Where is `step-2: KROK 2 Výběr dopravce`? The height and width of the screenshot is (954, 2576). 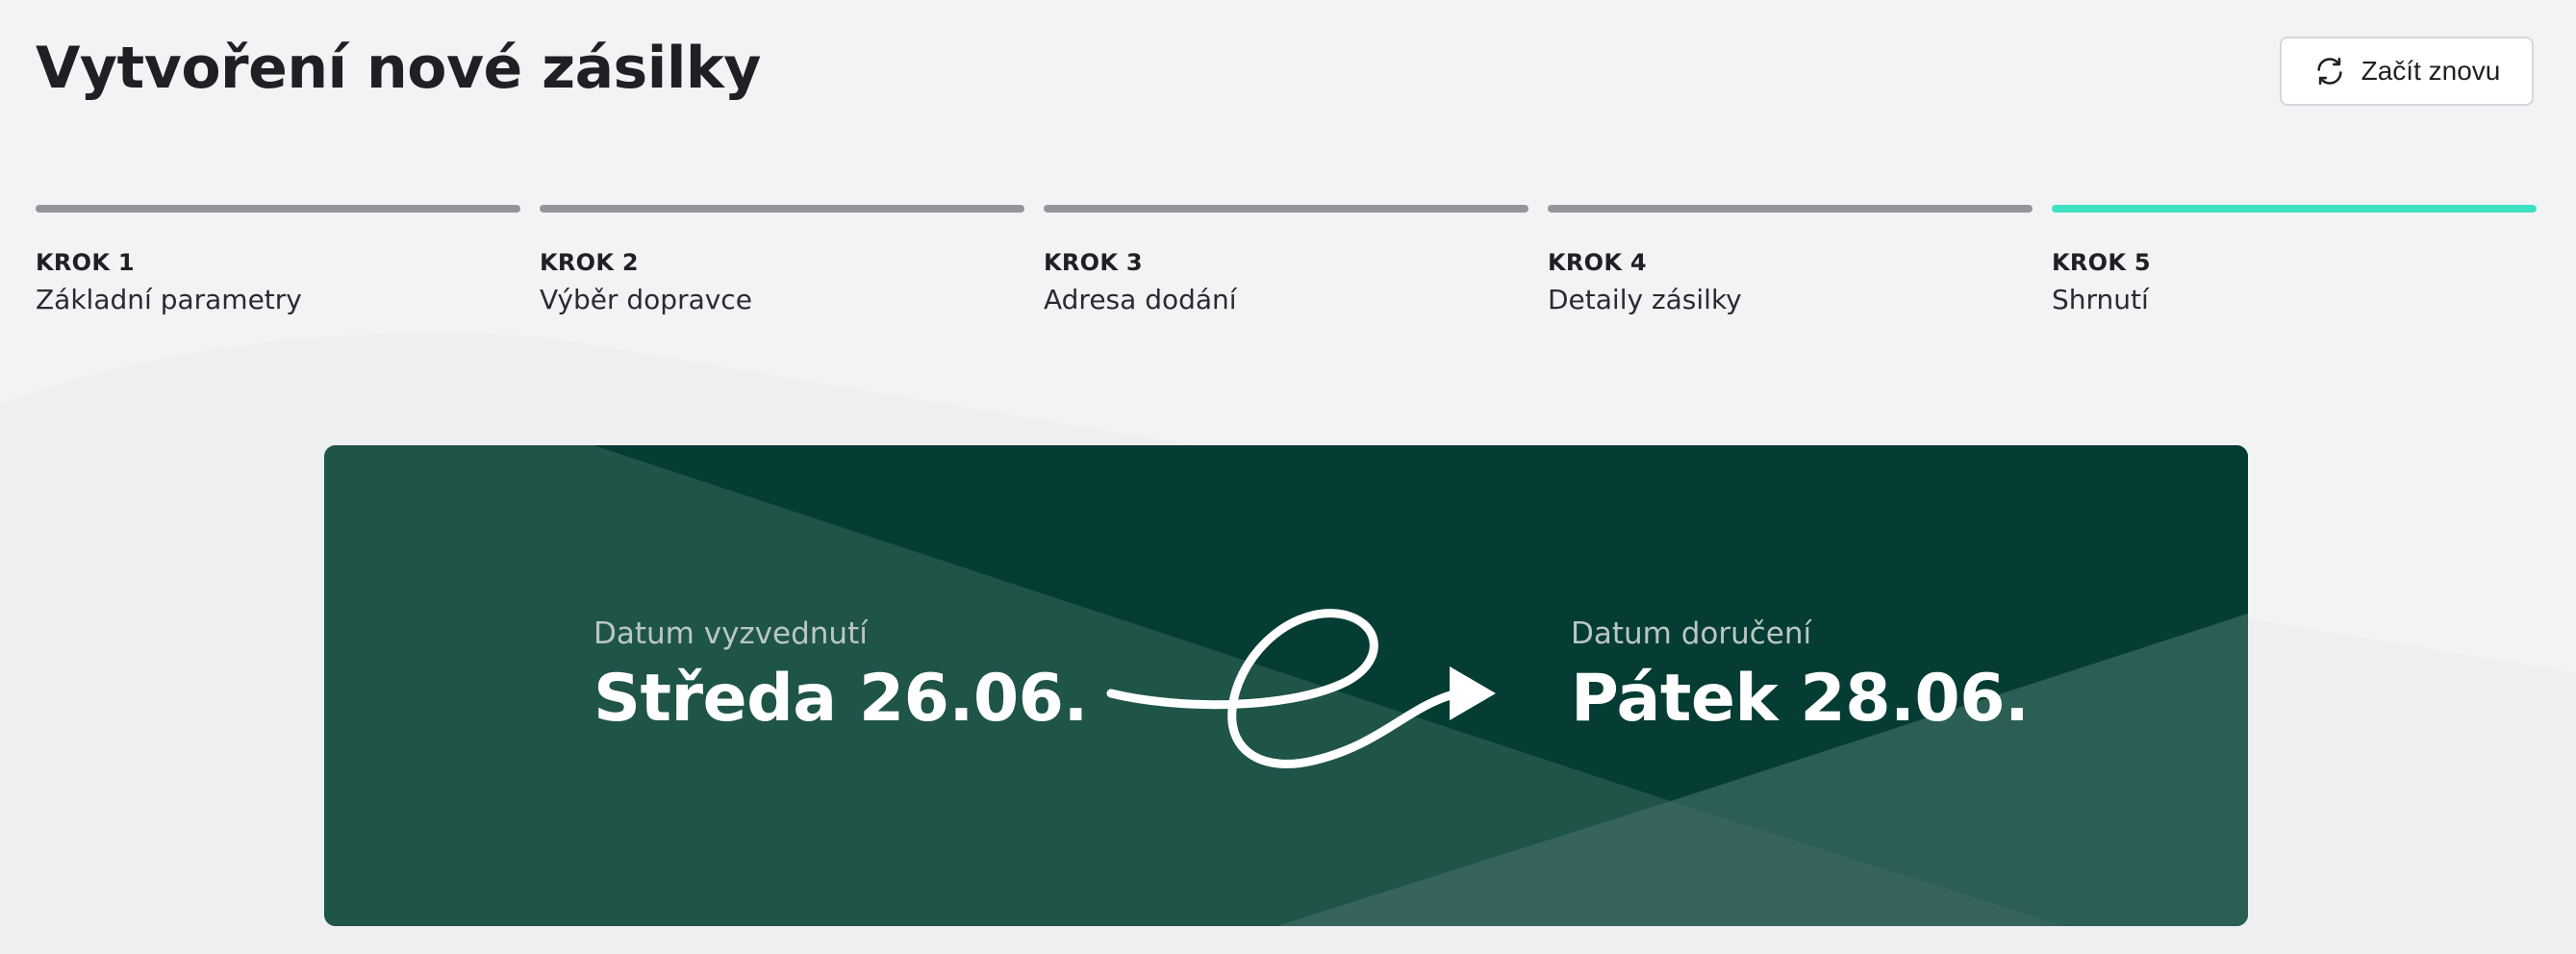 step-2: KROK 2 Výběr dopravce is located at coordinates (782, 260).